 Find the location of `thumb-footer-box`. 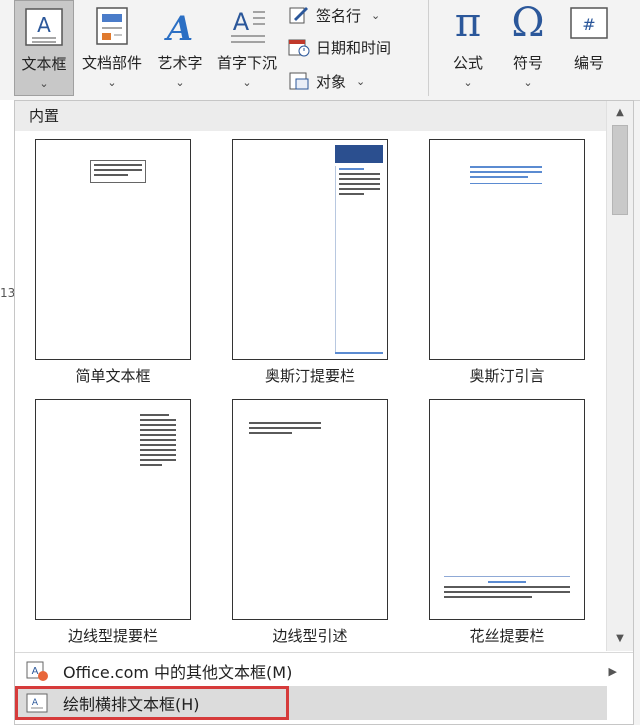

thumb-footer-box is located at coordinates (507, 588).